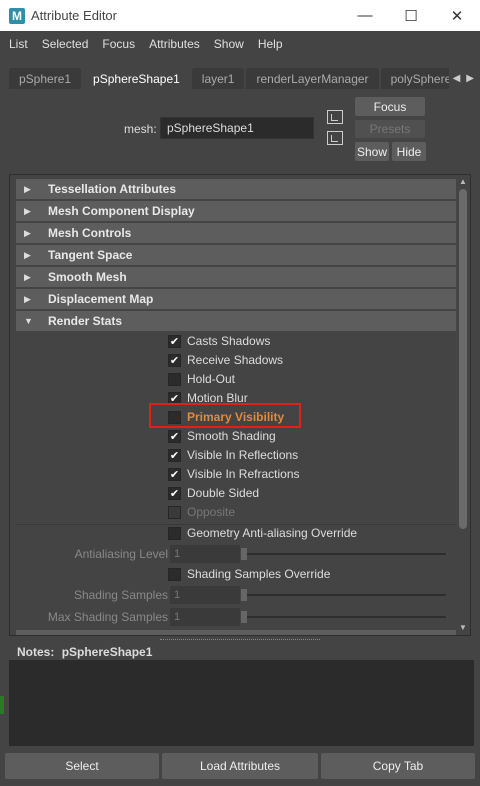 This screenshot has height=786, width=480. I want to click on smooth-shading-row: ✔ Smooth Shading, so click(222, 436).